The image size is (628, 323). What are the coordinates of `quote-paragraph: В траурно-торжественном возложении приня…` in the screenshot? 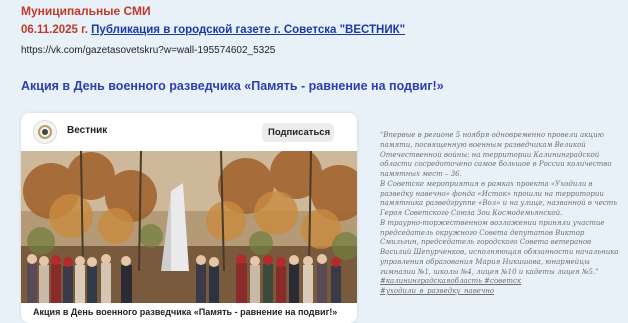 It's located at (499, 247).